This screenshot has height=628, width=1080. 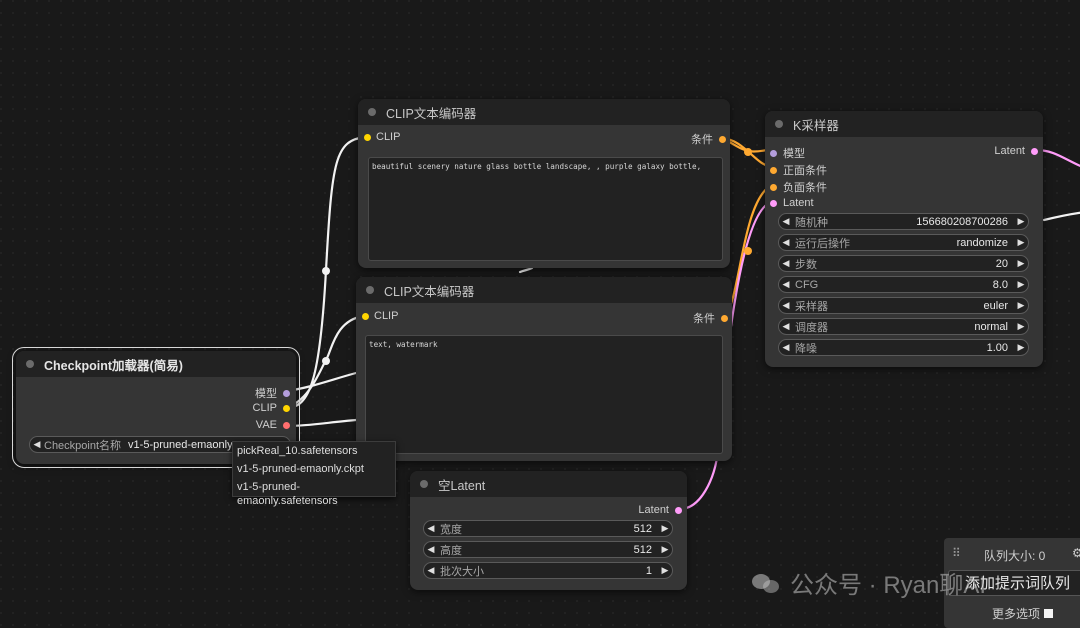 What do you see at coordinates (548, 549) in the screenshot?
I see `height-widget: ◀ 高度 512 ▶` at bounding box center [548, 549].